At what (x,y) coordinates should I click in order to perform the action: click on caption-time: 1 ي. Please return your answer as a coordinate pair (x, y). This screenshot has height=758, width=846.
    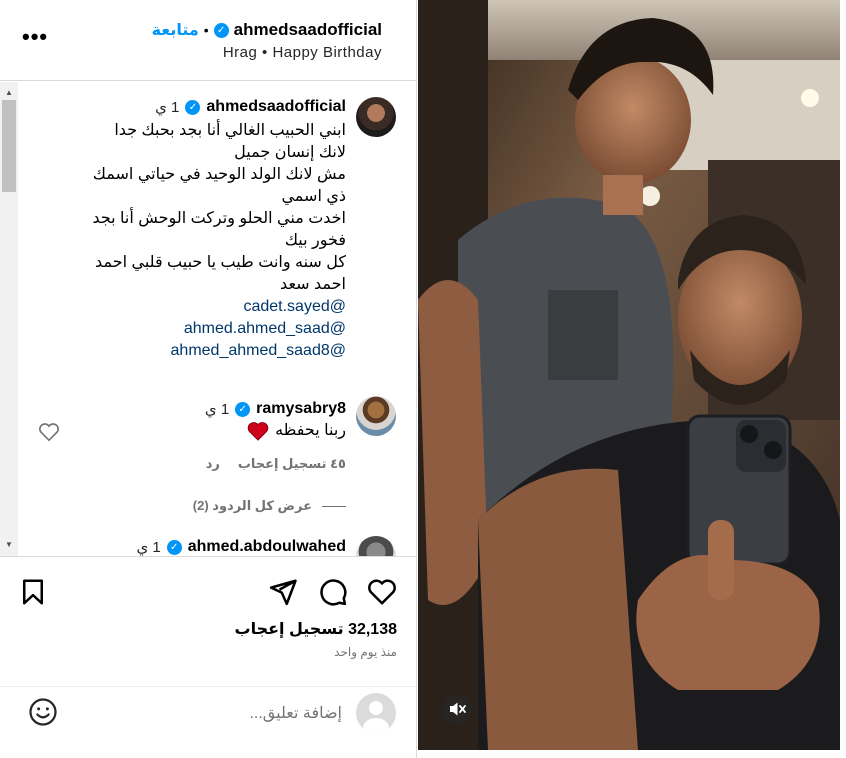
    Looking at the image, I should click on (167, 107).